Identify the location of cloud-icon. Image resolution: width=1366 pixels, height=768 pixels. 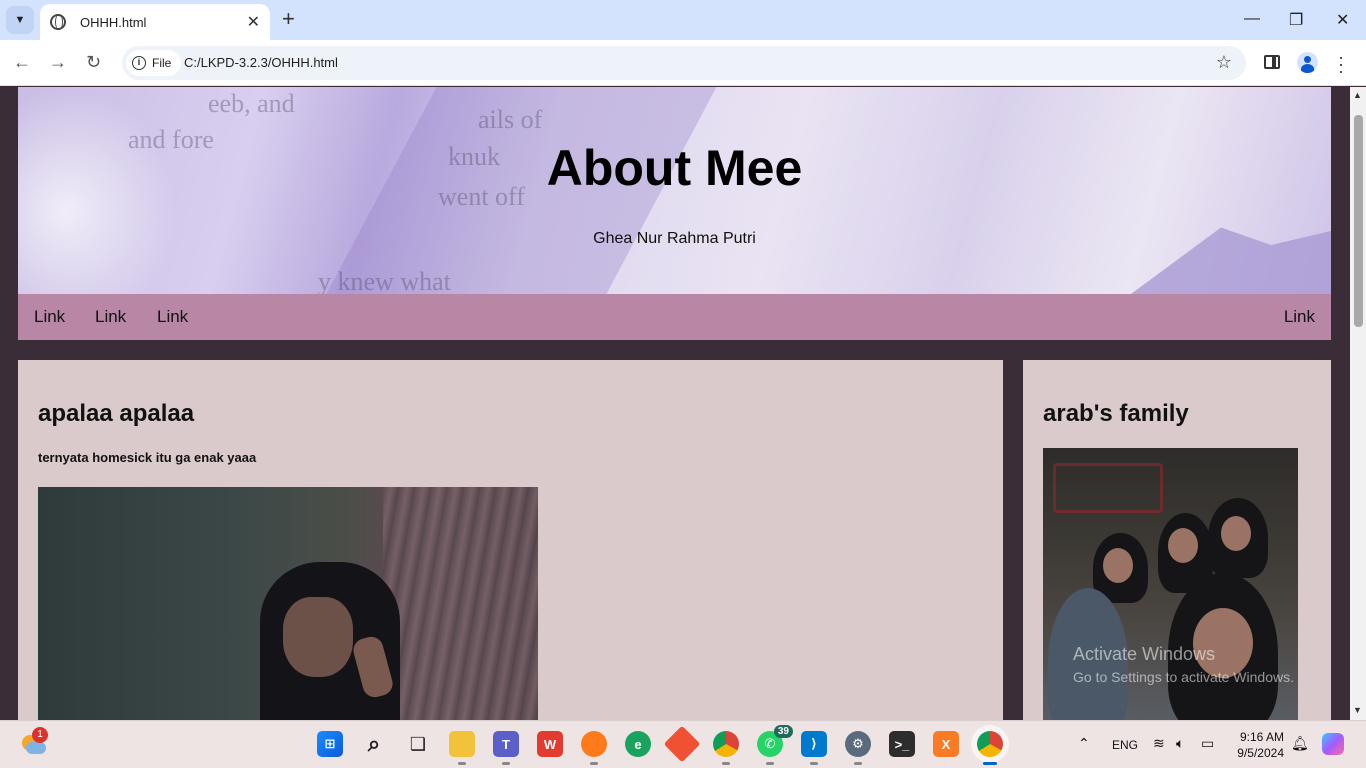
(36, 748).